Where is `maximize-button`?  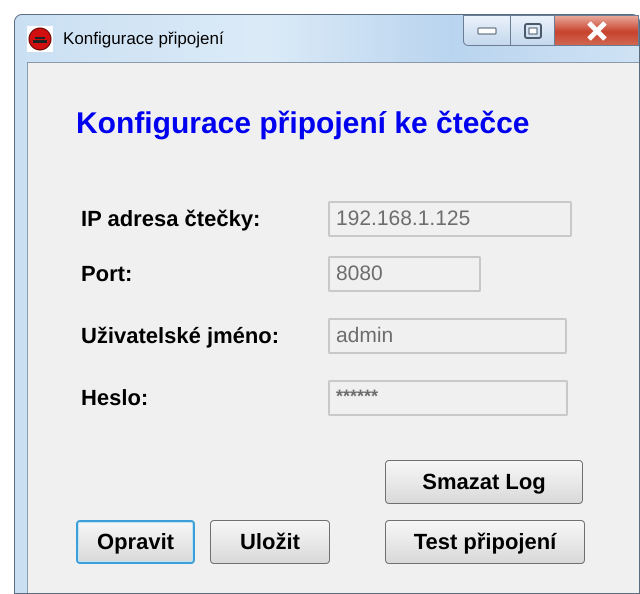 maximize-button is located at coordinates (533, 30).